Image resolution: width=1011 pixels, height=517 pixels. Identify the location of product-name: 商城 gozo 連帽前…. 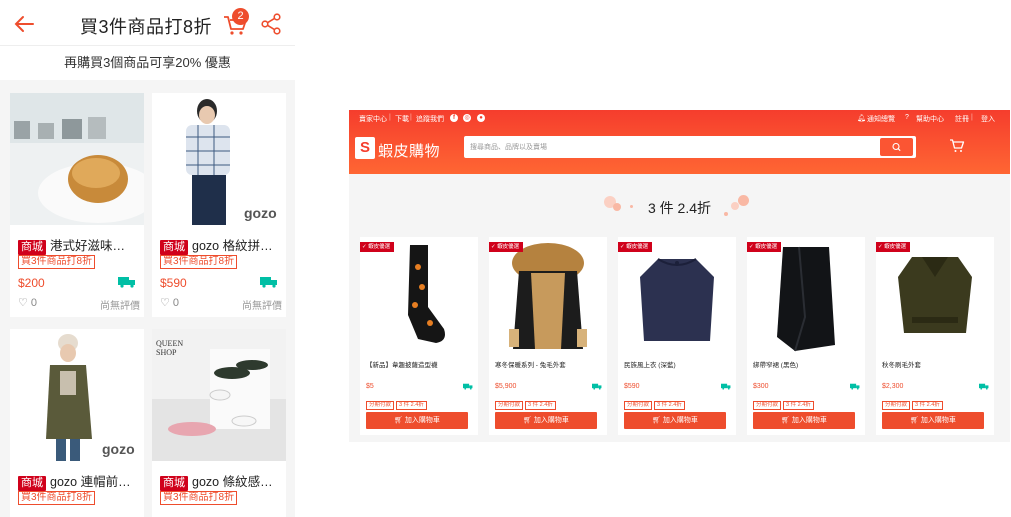
(80, 481).